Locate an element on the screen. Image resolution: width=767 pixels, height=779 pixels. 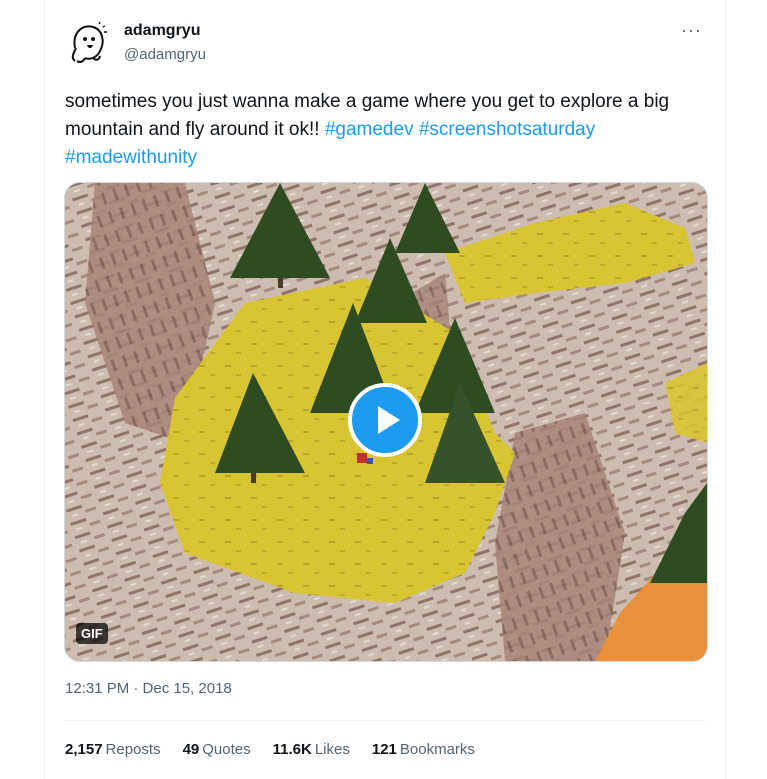
stat-count: 11.6K is located at coordinates (292, 749).